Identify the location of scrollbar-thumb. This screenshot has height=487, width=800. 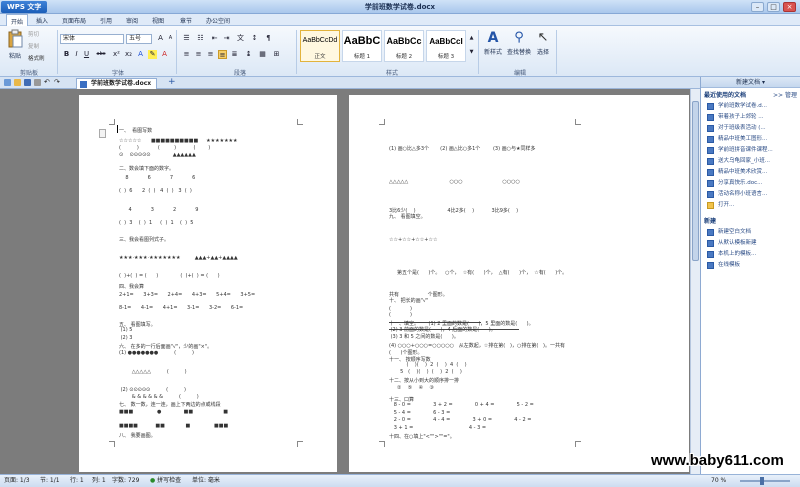
(695, 181).